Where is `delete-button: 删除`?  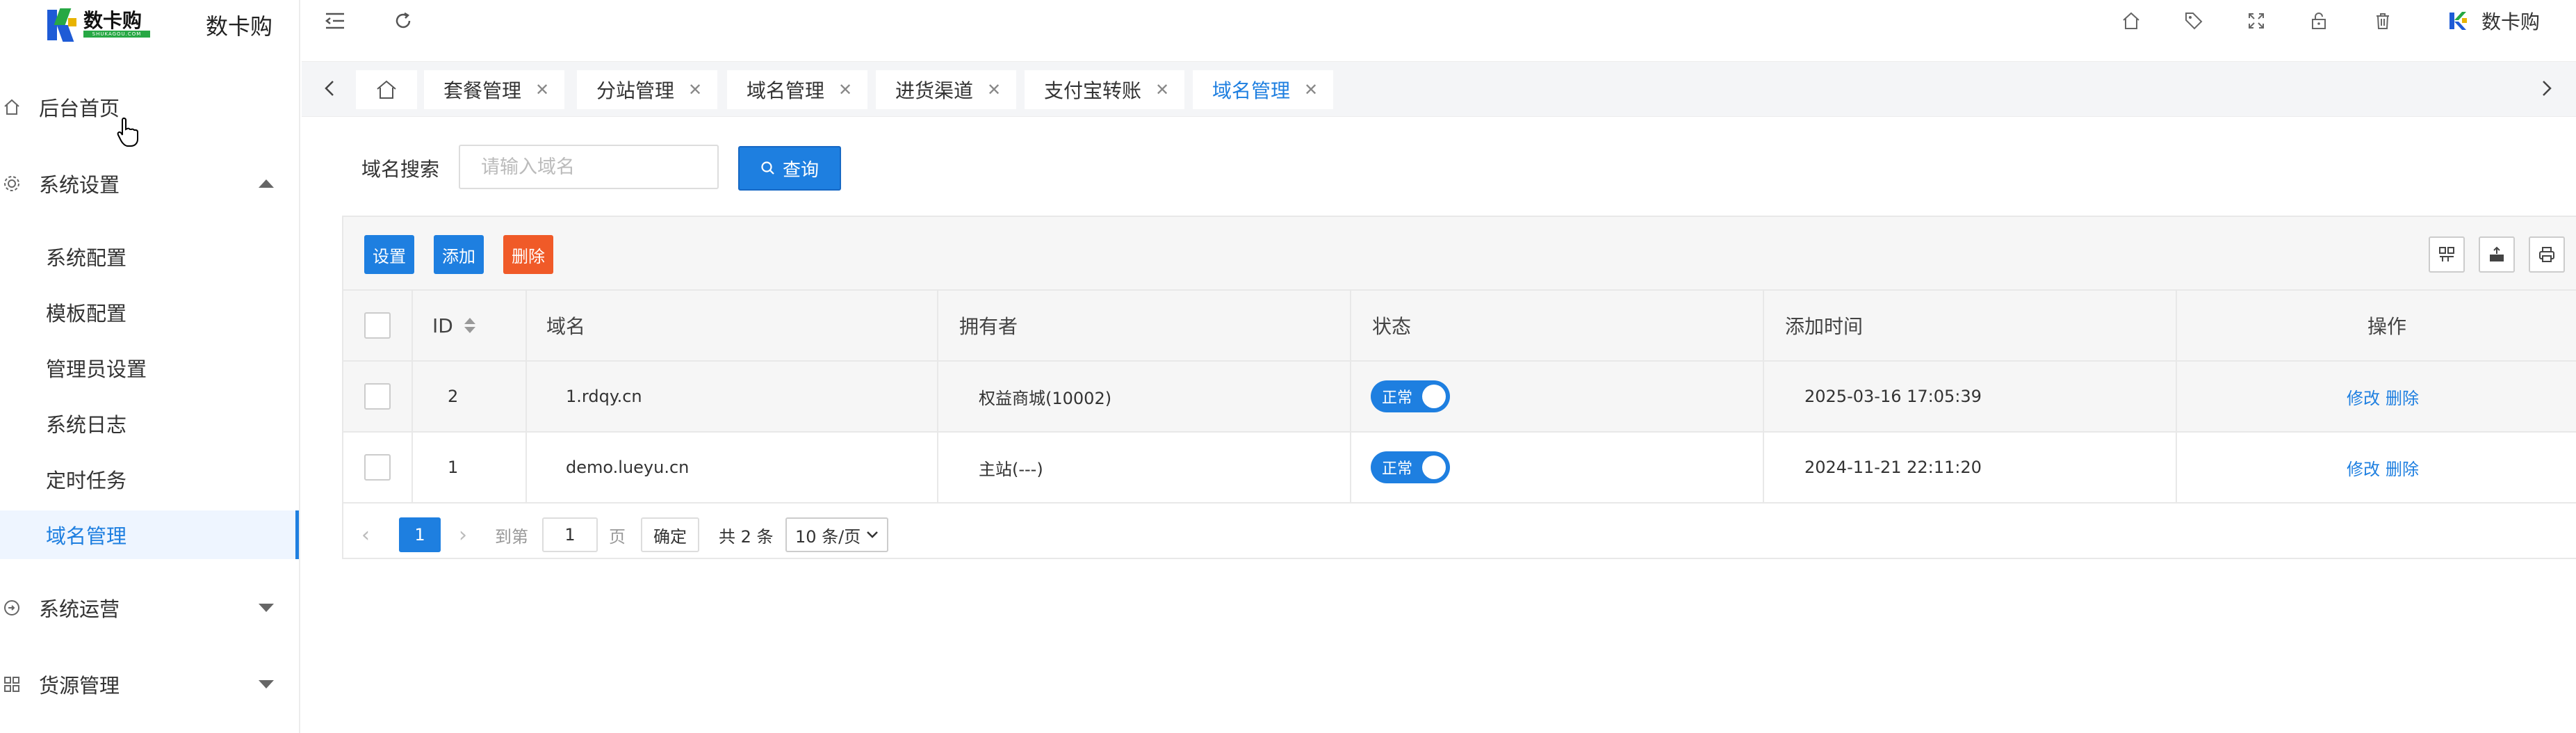 delete-button: 删除 is located at coordinates (528, 254).